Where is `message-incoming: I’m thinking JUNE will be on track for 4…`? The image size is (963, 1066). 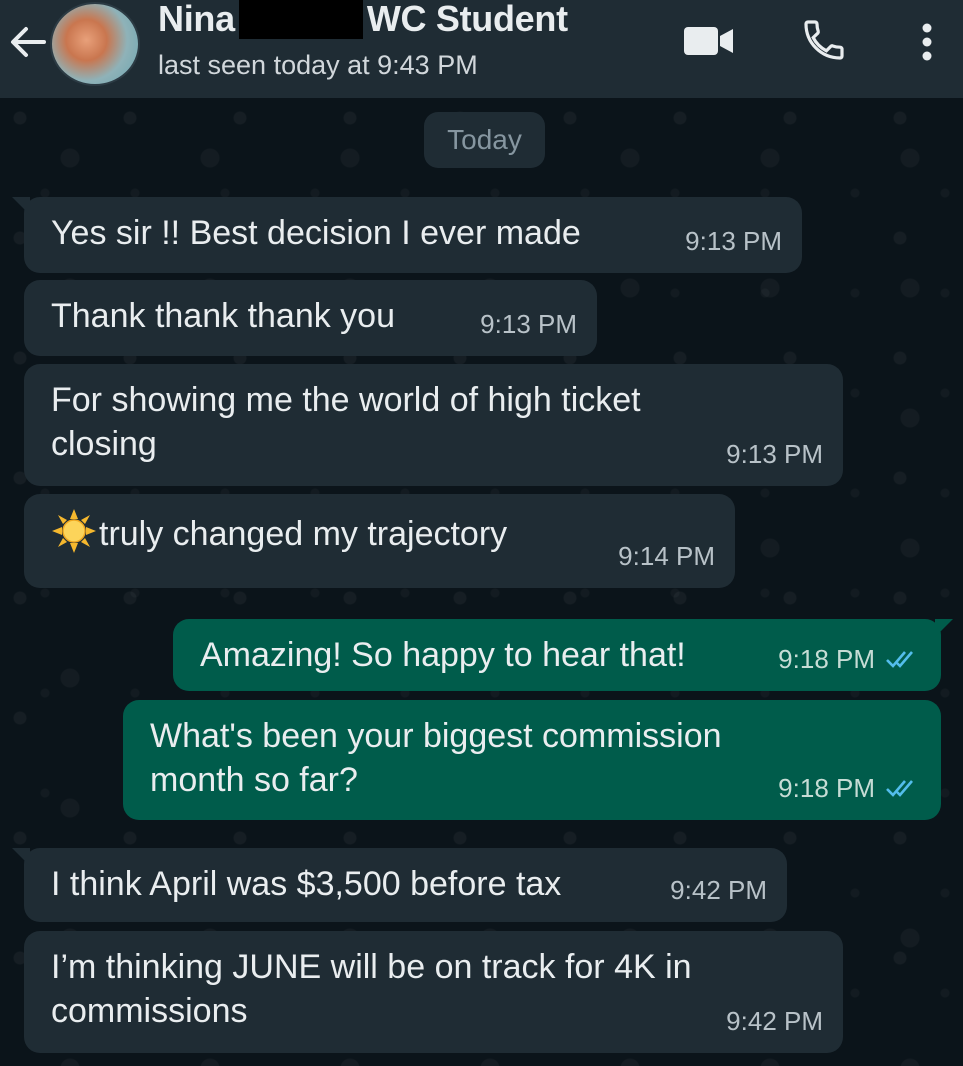 message-incoming: I’m thinking JUNE will be on track for 4… is located at coordinates (433, 992).